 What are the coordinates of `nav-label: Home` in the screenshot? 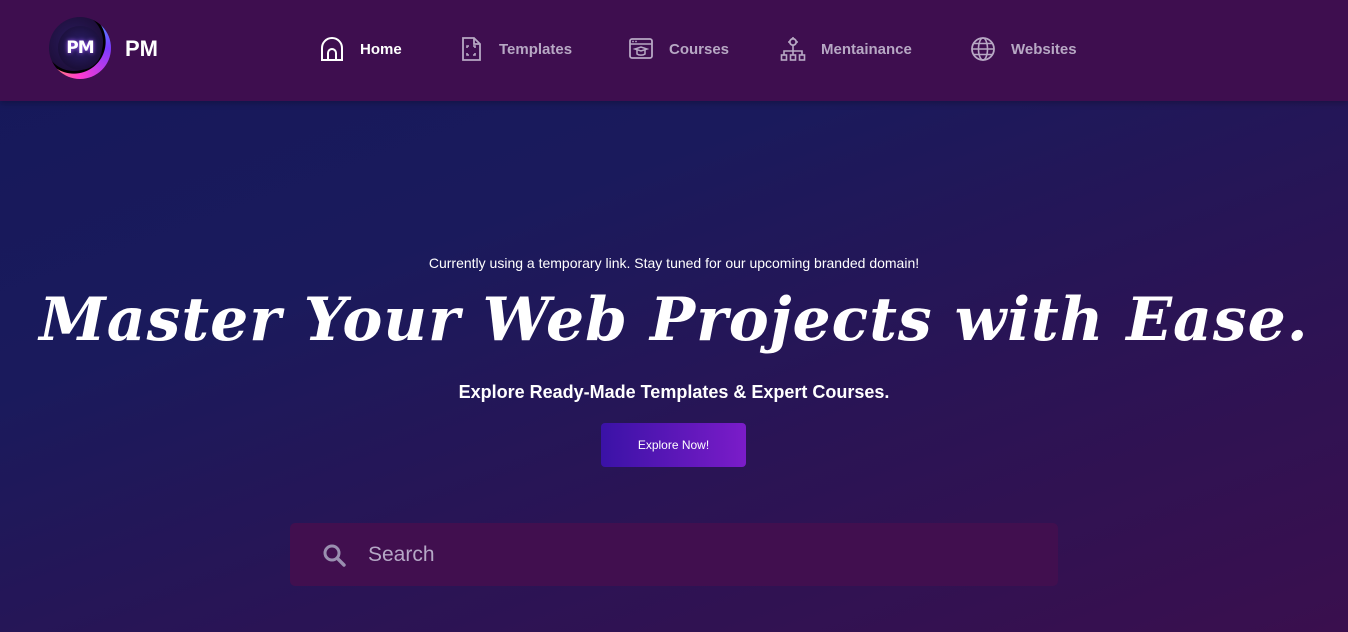 It's located at (381, 49).